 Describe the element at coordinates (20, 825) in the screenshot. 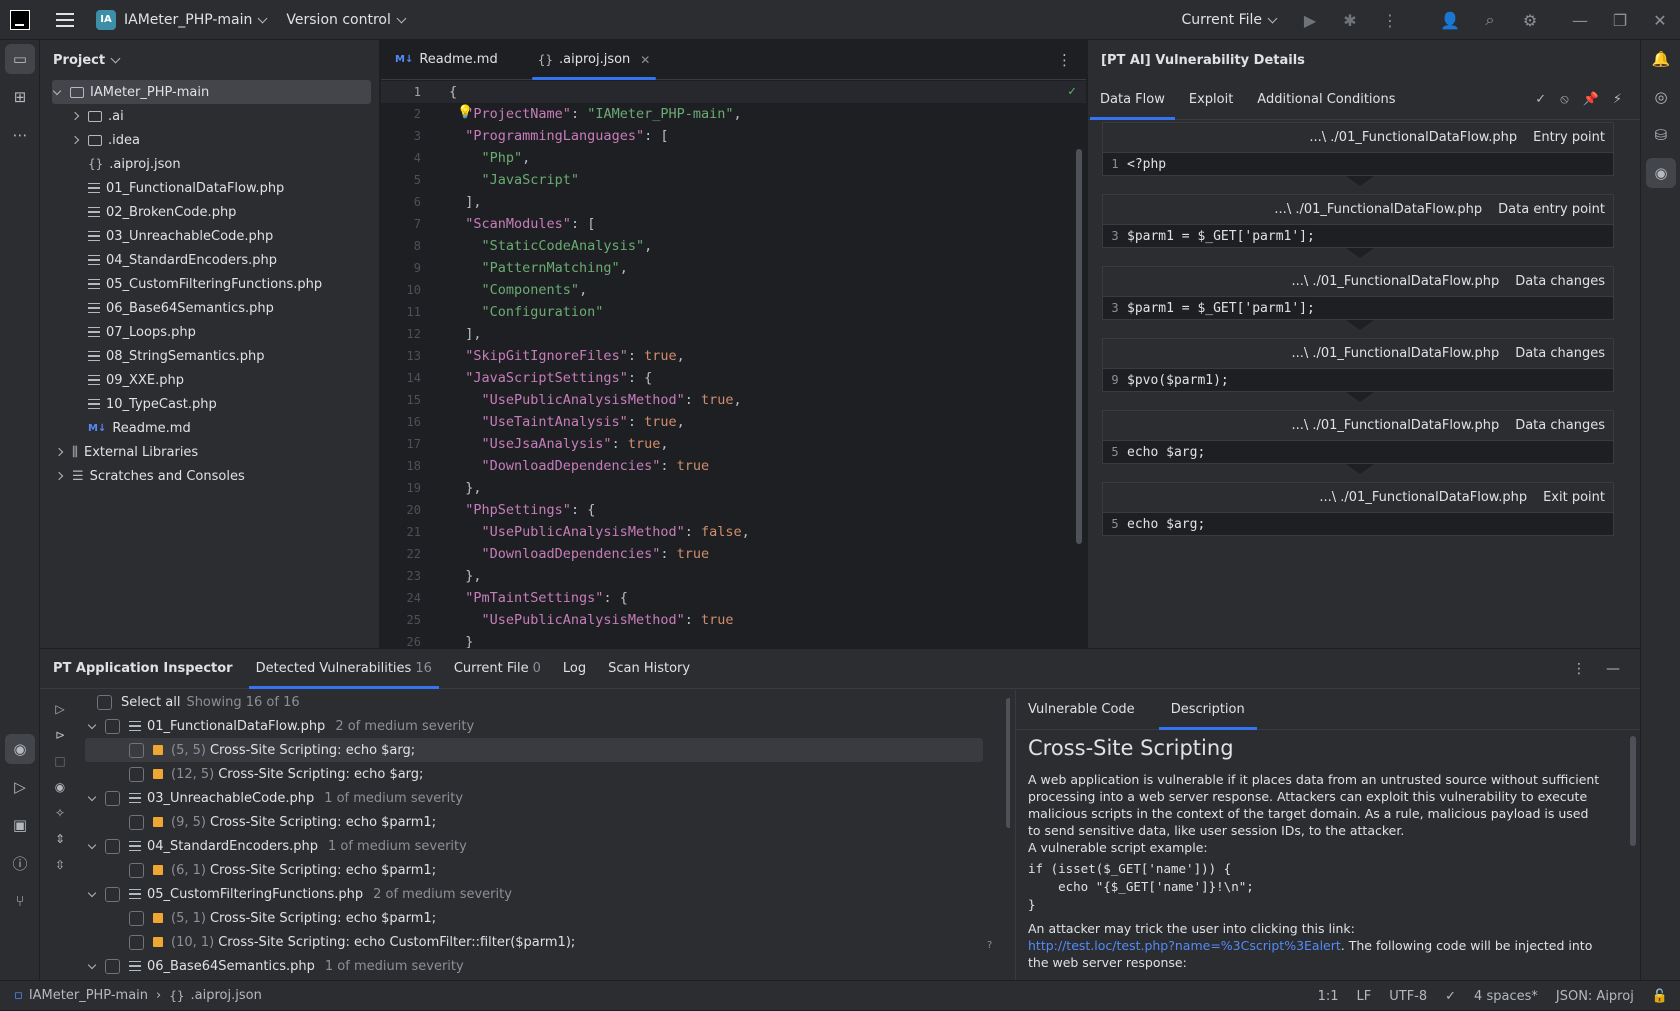

I see `terminal-tool-icon: ▣` at that location.